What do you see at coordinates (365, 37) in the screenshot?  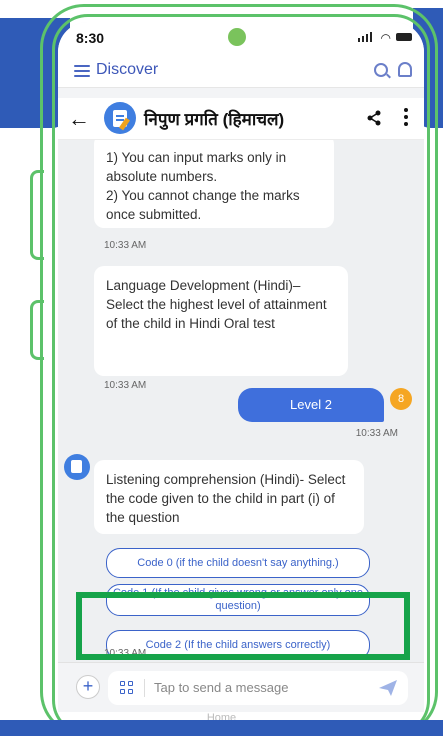 I see `signal-icon` at bounding box center [365, 37].